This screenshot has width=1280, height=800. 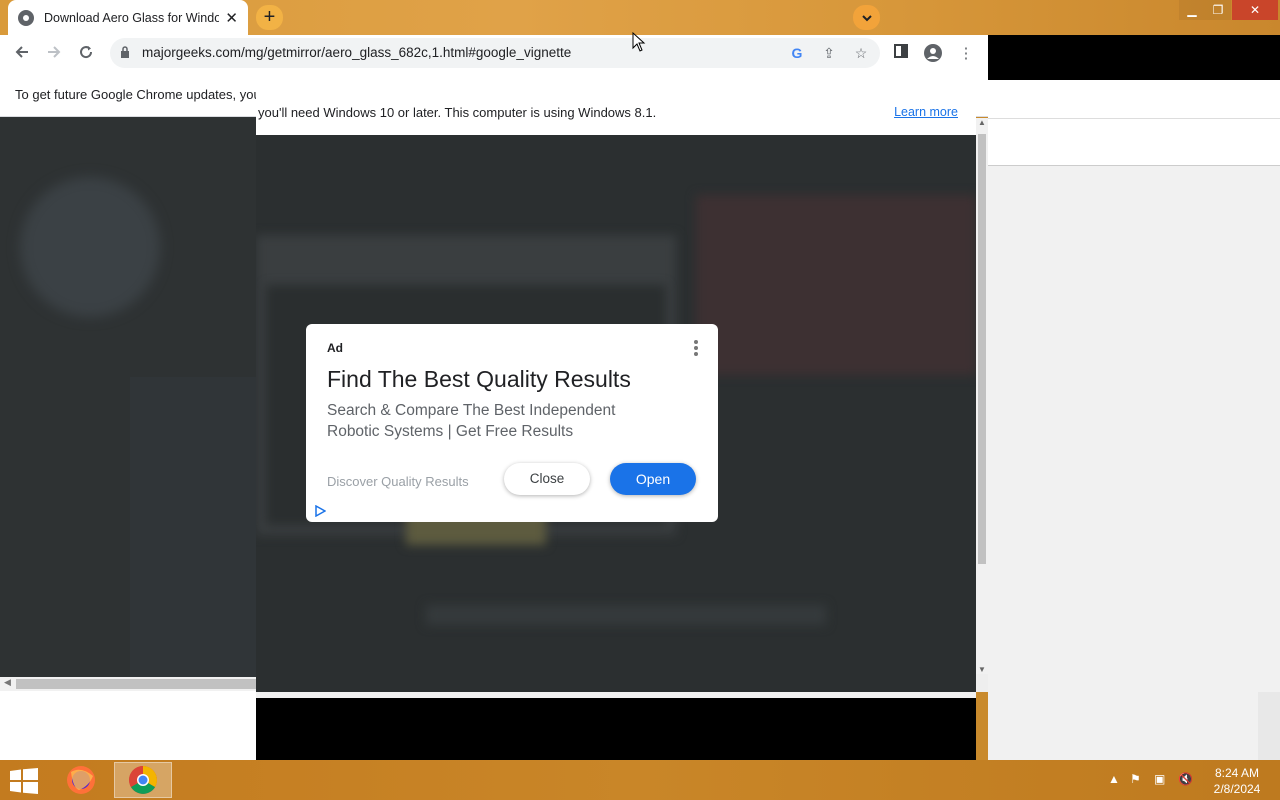 What do you see at coordinates (269, 17) in the screenshot?
I see `new-tab-button: +` at bounding box center [269, 17].